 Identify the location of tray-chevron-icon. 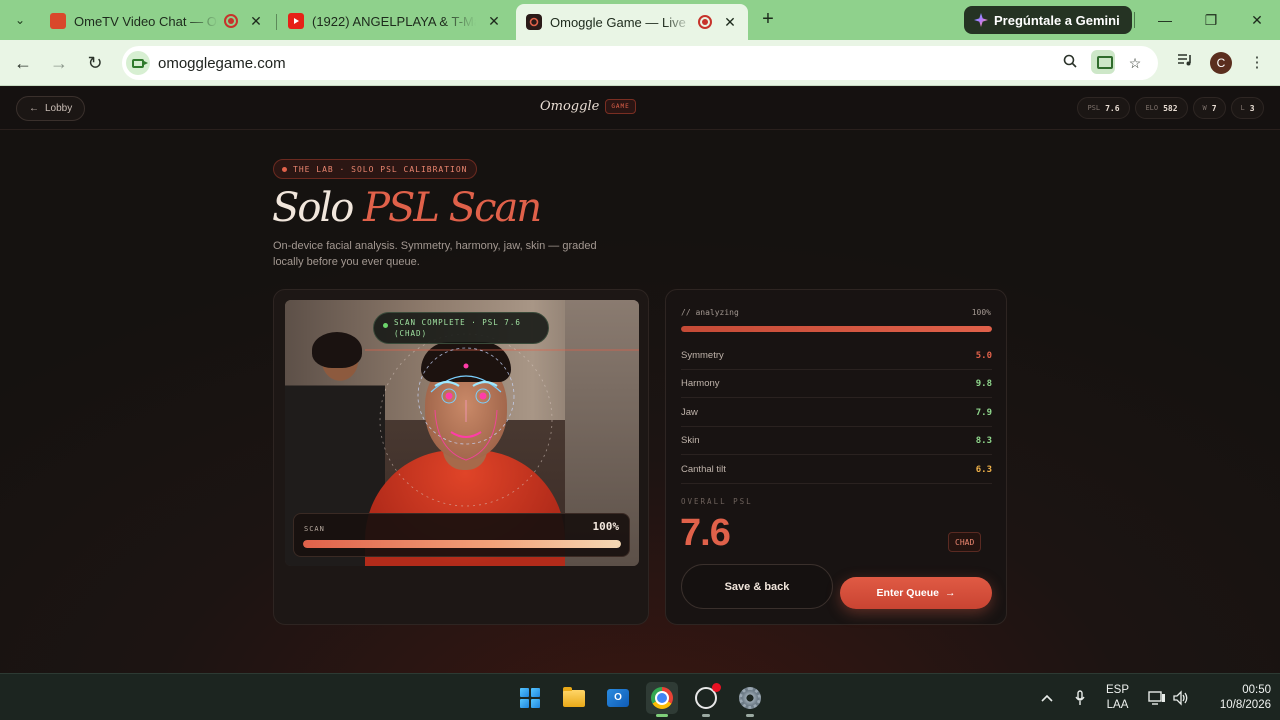
(1047, 697).